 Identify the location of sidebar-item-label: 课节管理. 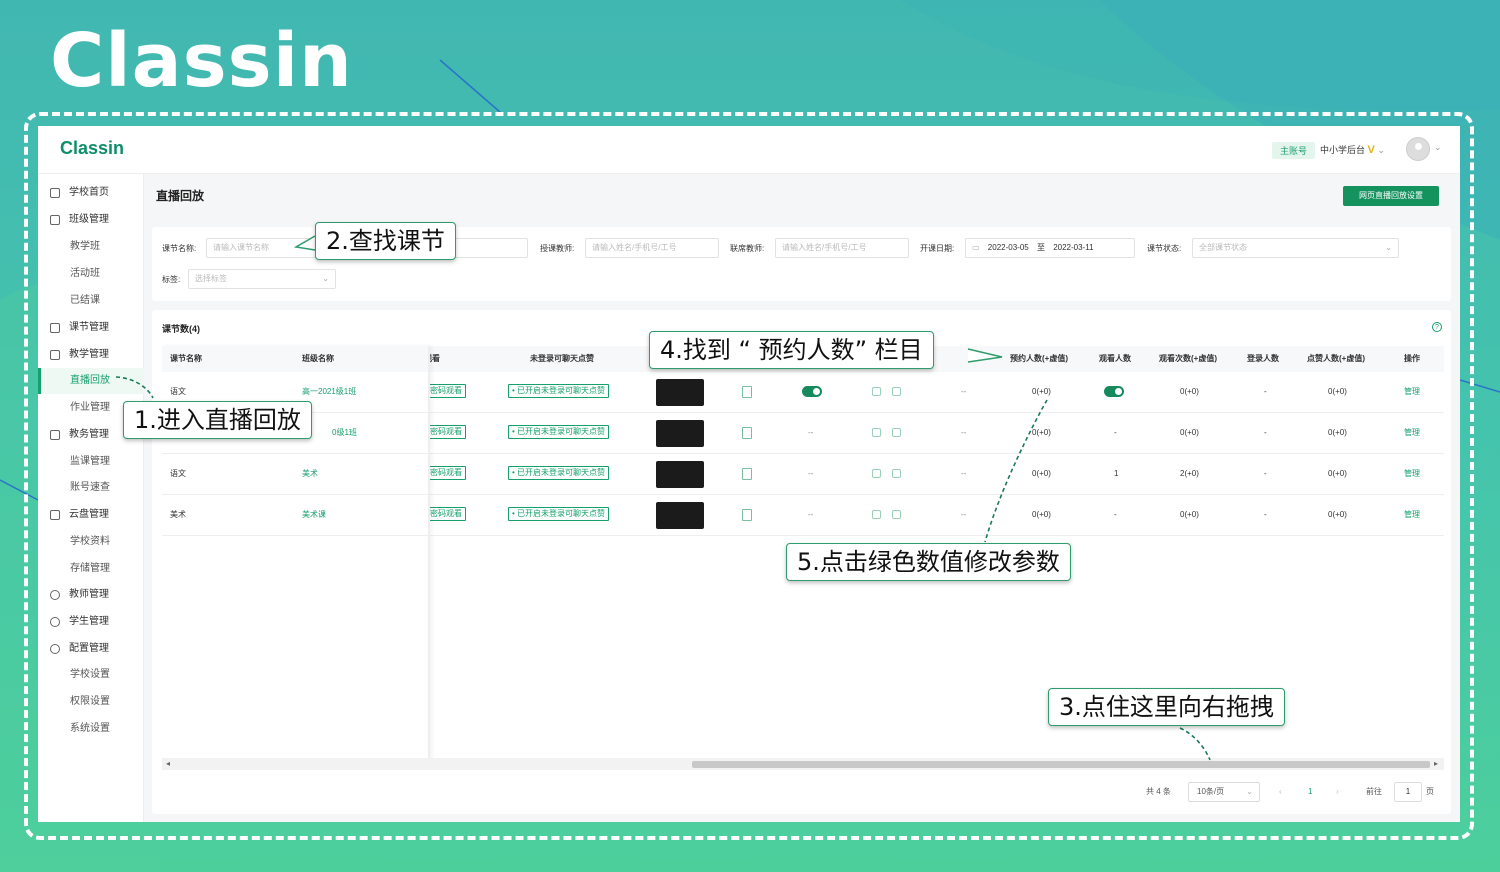
(89, 327).